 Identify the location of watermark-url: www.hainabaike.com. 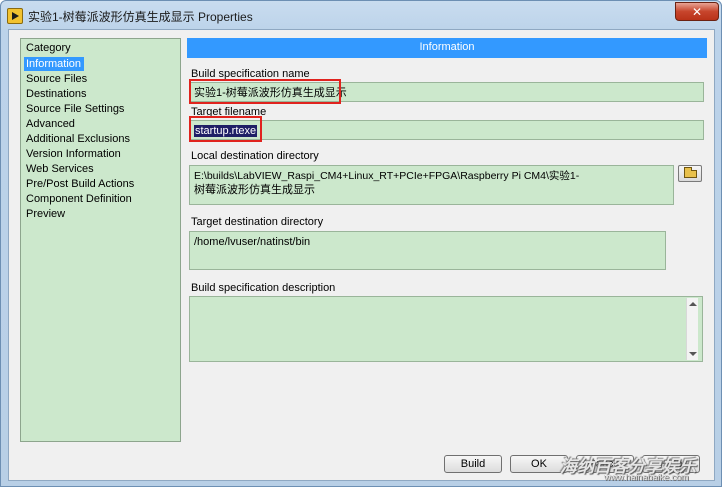
(646, 477).